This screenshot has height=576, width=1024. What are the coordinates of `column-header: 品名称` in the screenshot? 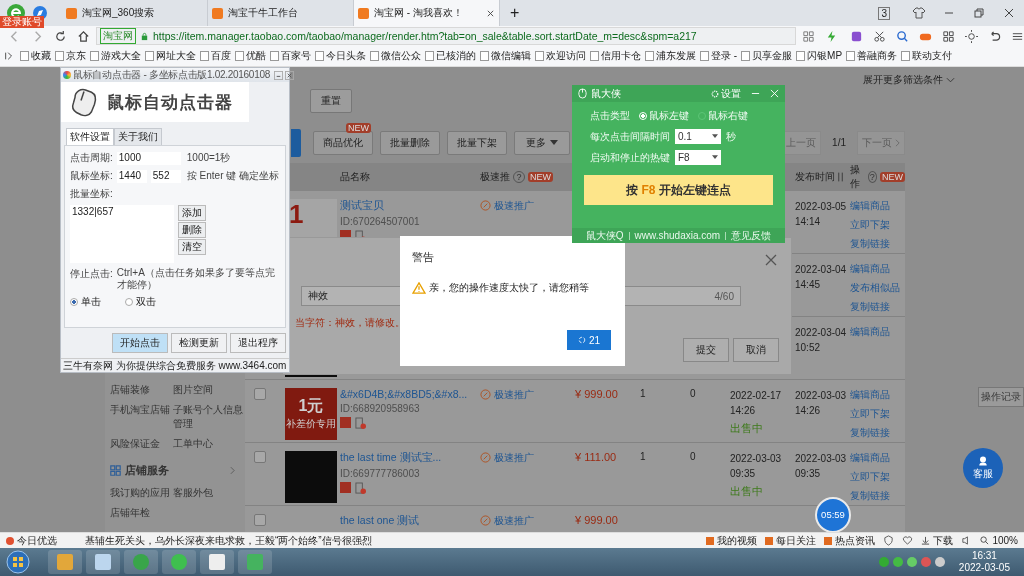 It's located at (355, 176).